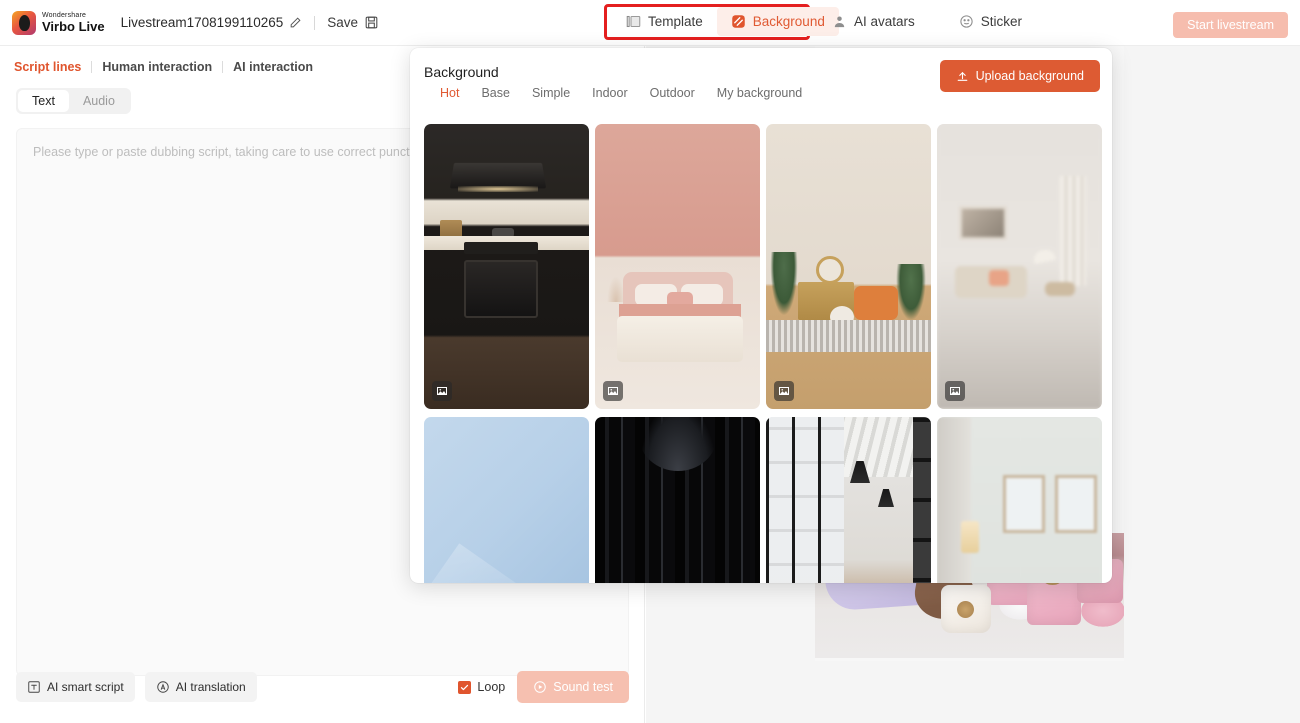  What do you see at coordinates (315, 22) in the screenshot?
I see `title-divider` at bounding box center [315, 22].